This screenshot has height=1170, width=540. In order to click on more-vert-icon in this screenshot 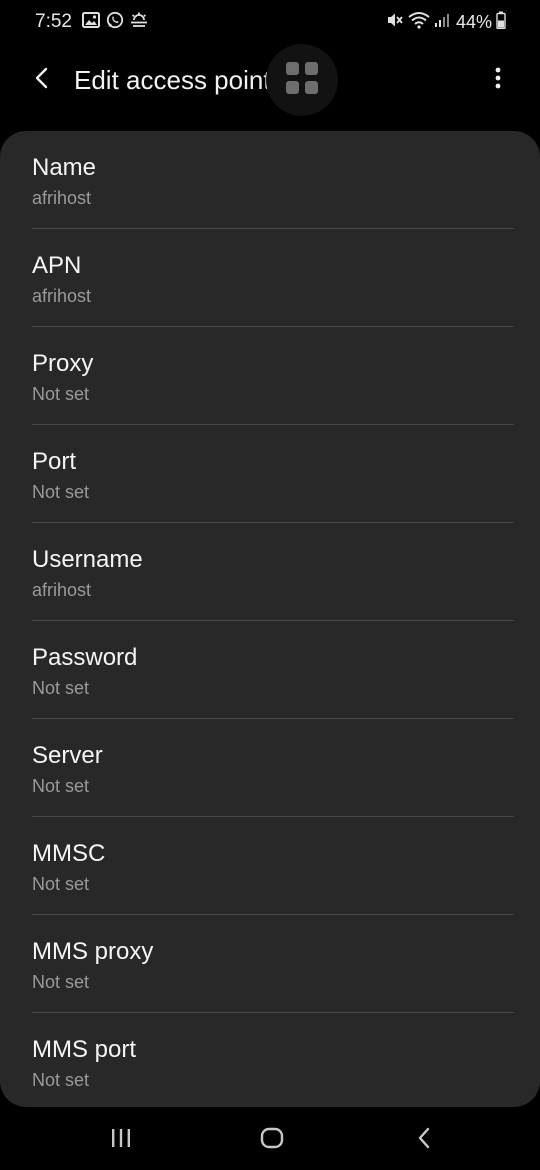, I will do `click(498, 80)`.